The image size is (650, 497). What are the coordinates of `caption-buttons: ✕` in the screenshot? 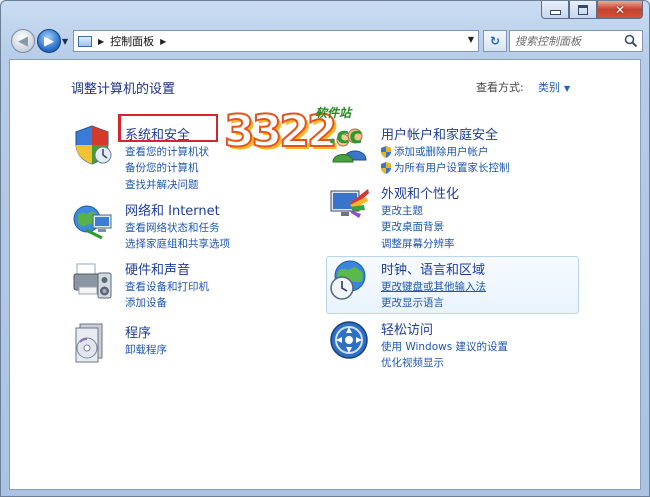 It's located at (592, 10).